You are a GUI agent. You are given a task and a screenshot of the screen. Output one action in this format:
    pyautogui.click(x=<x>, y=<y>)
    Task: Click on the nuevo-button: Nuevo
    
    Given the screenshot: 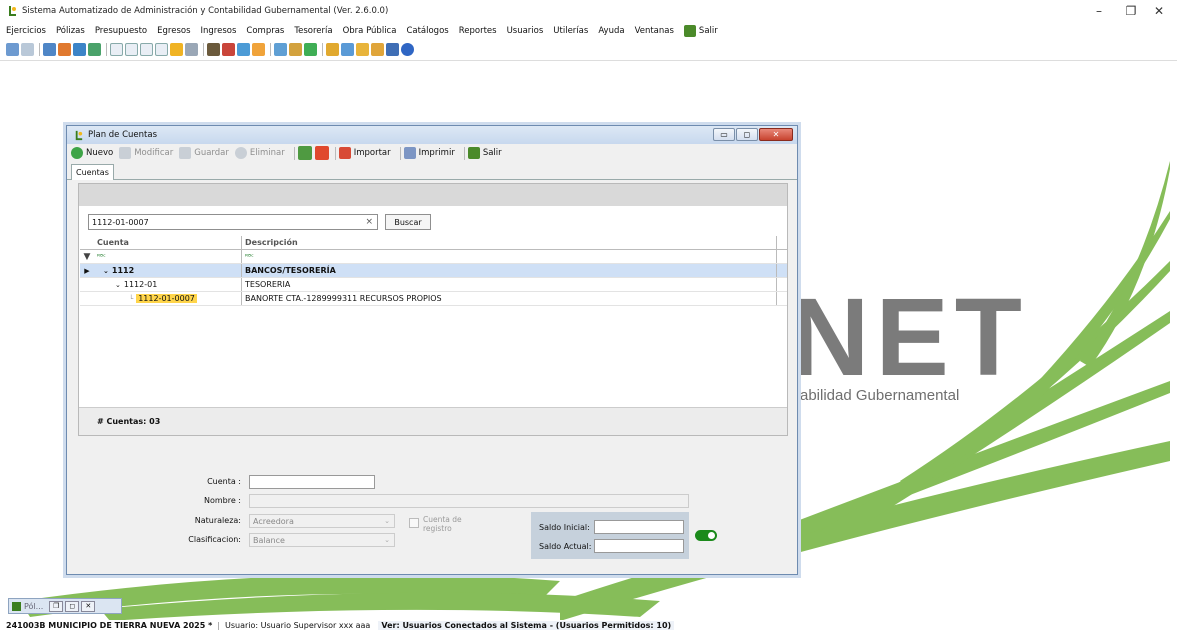 What is the action you would take?
    pyautogui.click(x=92, y=153)
    